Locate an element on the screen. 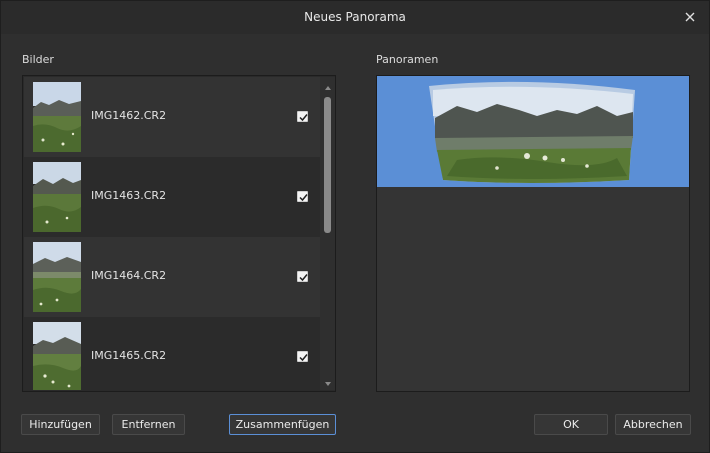  add-images-button: Hinzufügen is located at coordinates (60, 424).